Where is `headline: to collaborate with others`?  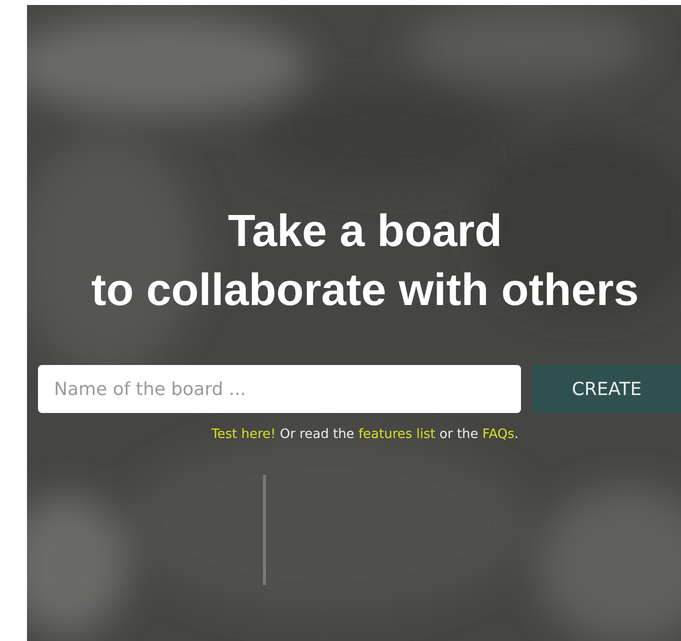 headline: to collaborate with others is located at coordinates (365, 290).